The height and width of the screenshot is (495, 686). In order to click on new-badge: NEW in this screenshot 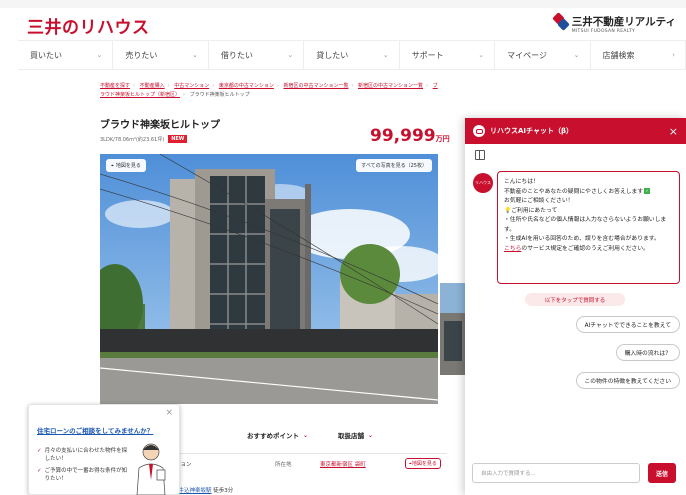, I will do `click(178, 139)`.